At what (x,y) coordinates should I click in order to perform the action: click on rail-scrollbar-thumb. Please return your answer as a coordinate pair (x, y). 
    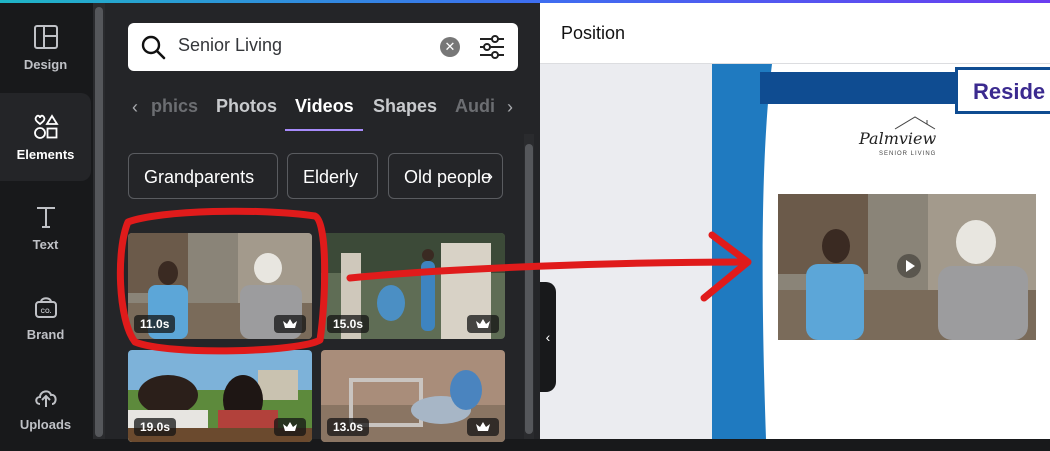
    Looking at the image, I should click on (99, 222).